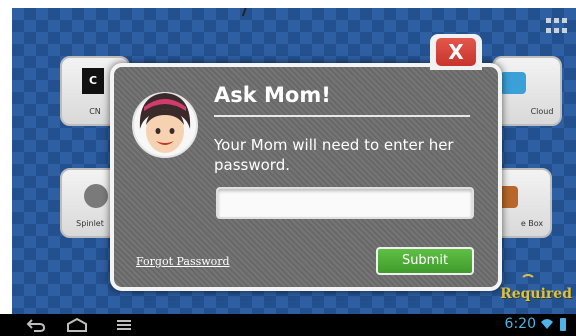 This screenshot has width=576, height=336. Describe the element at coordinates (513, 83) in the screenshot. I see `cloud-app-icon` at that location.